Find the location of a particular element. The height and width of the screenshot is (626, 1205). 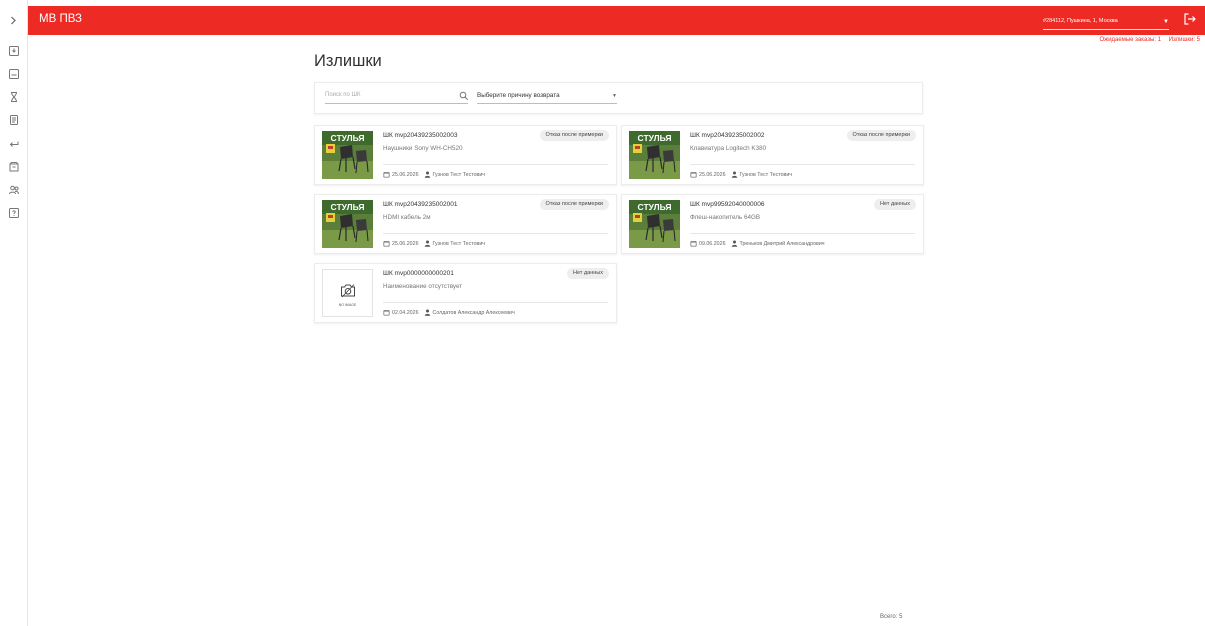

total-count: Всего: 5 is located at coordinates (891, 617).